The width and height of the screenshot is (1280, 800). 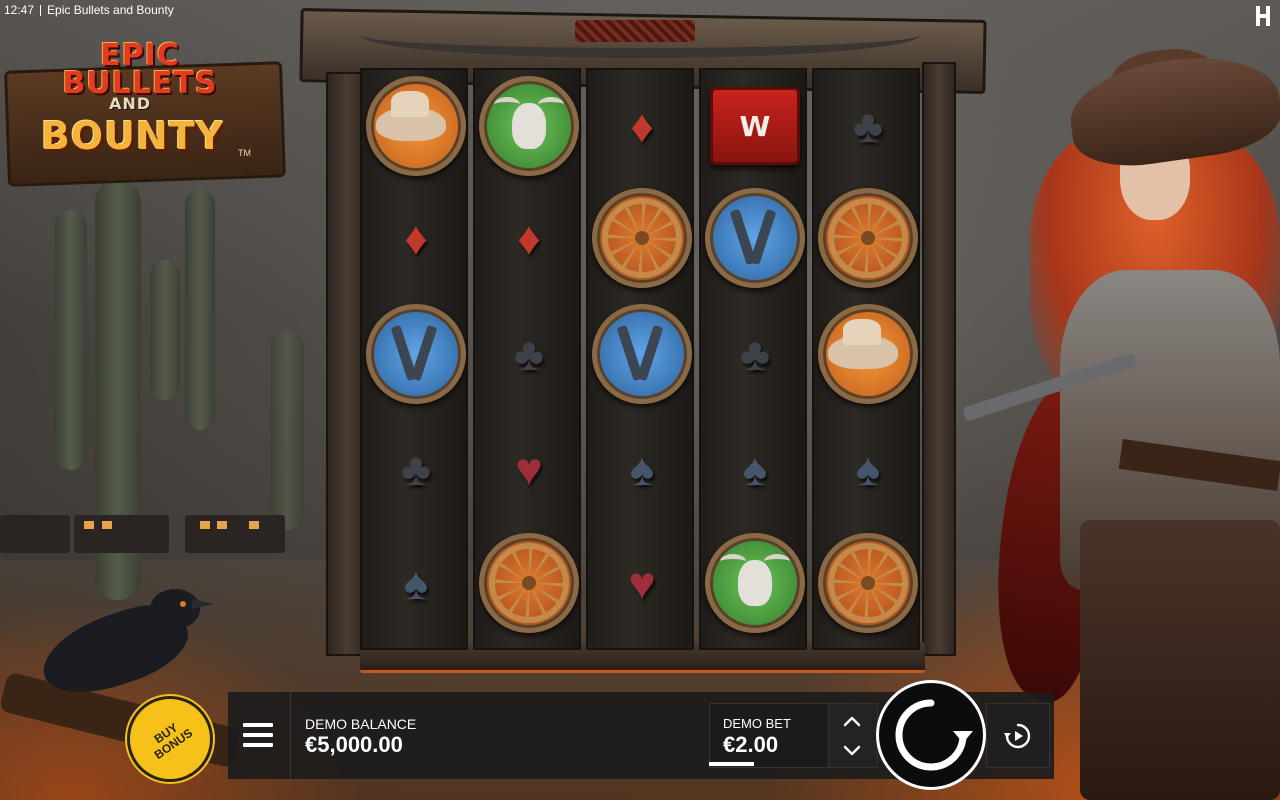 I want to click on status-time: 12:47, so click(x=19, y=10).